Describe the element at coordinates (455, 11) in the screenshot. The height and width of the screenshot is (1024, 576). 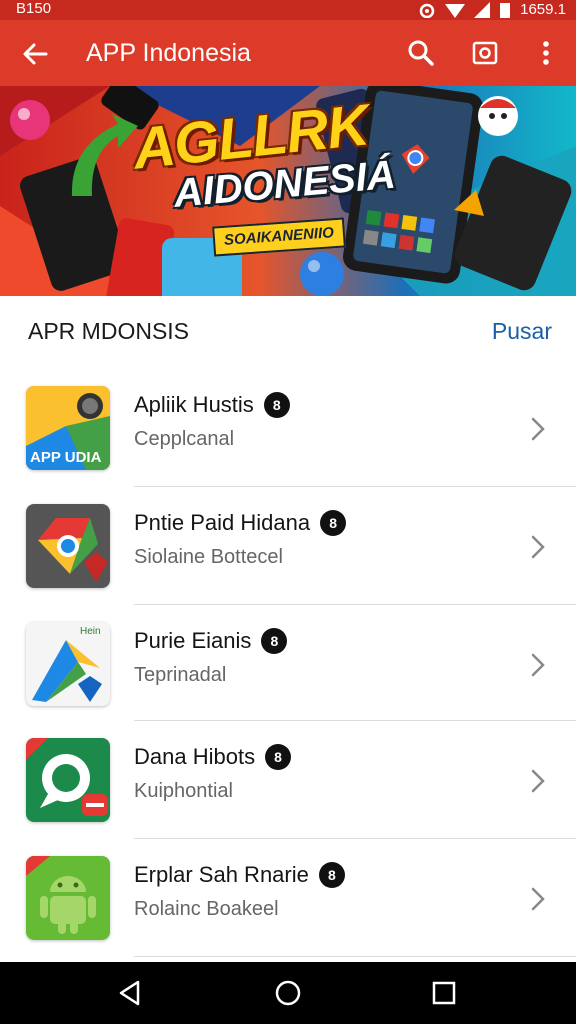
I see `wifi-icon` at that location.